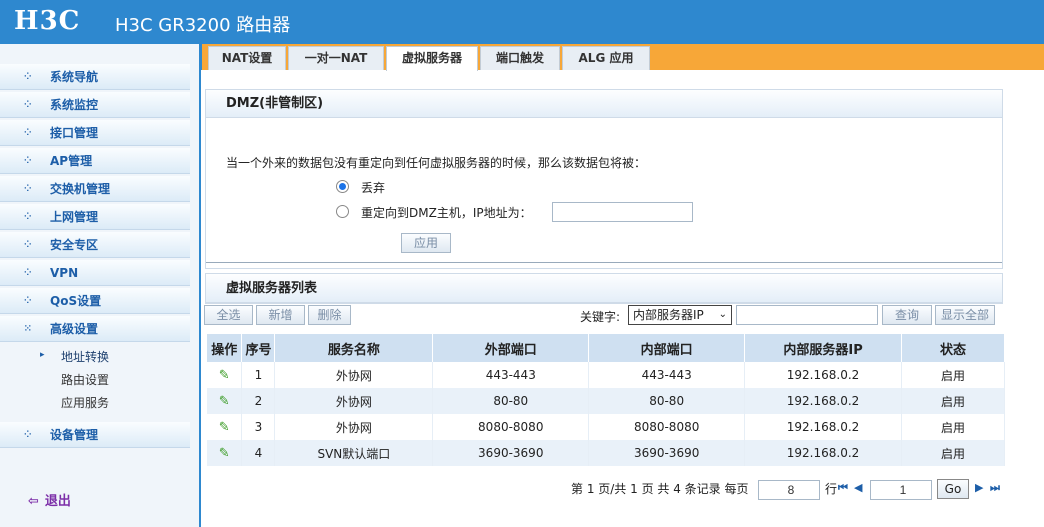 Image resolution: width=1044 pixels, height=527 pixels. What do you see at coordinates (511, 427) in the screenshot?
I see `row-external-port: 8080-8080` at bounding box center [511, 427].